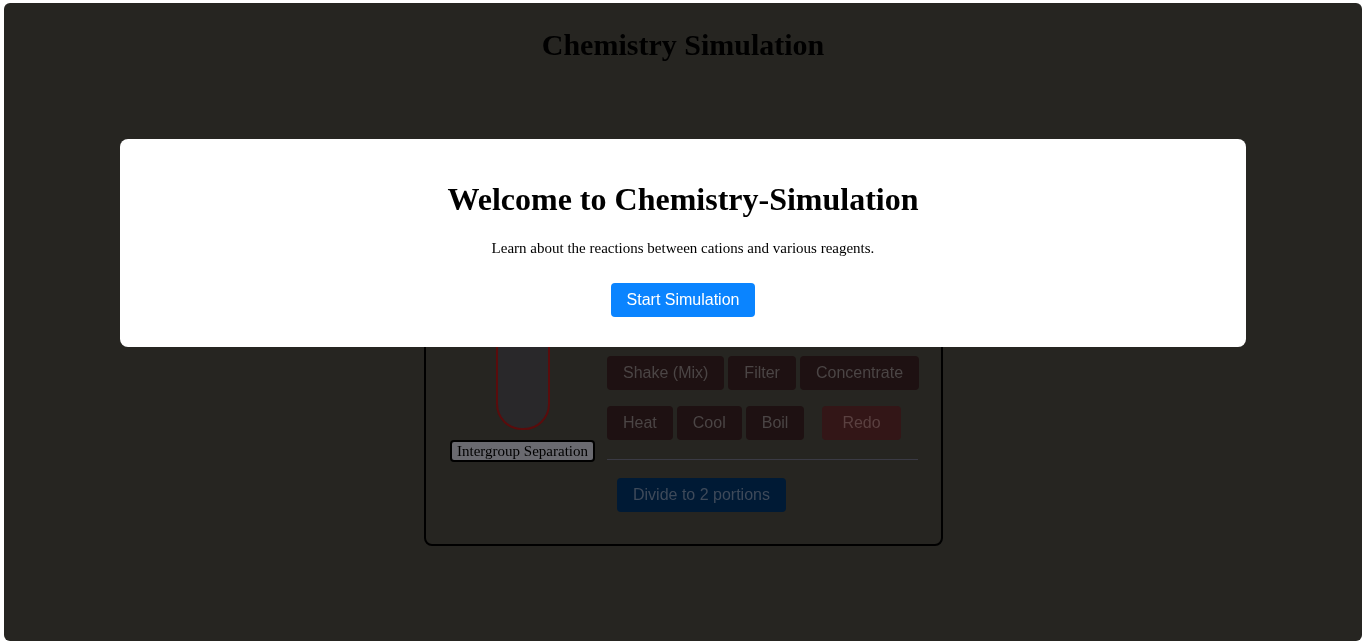 Image resolution: width=1366 pixels, height=641 pixels. I want to click on start-simulation-button: Start Simulation, so click(683, 300).